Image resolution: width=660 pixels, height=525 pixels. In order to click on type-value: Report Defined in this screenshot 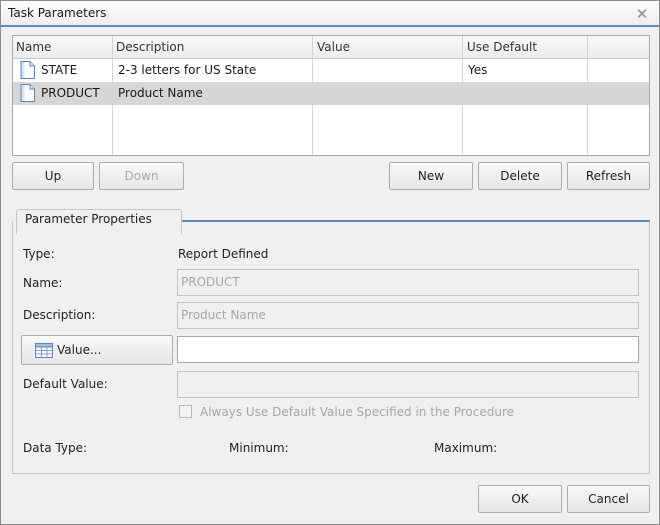, I will do `click(223, 254)`.